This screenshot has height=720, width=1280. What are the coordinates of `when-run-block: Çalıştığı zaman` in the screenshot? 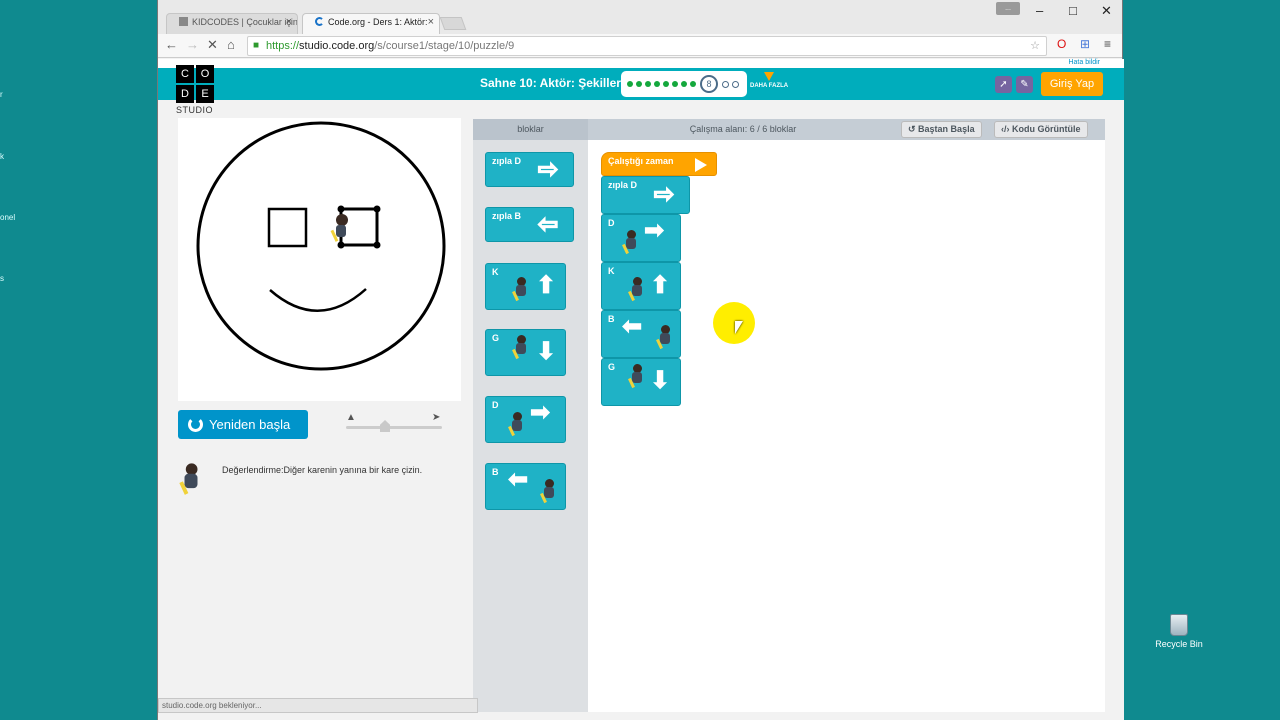 It's located at (659, 164).